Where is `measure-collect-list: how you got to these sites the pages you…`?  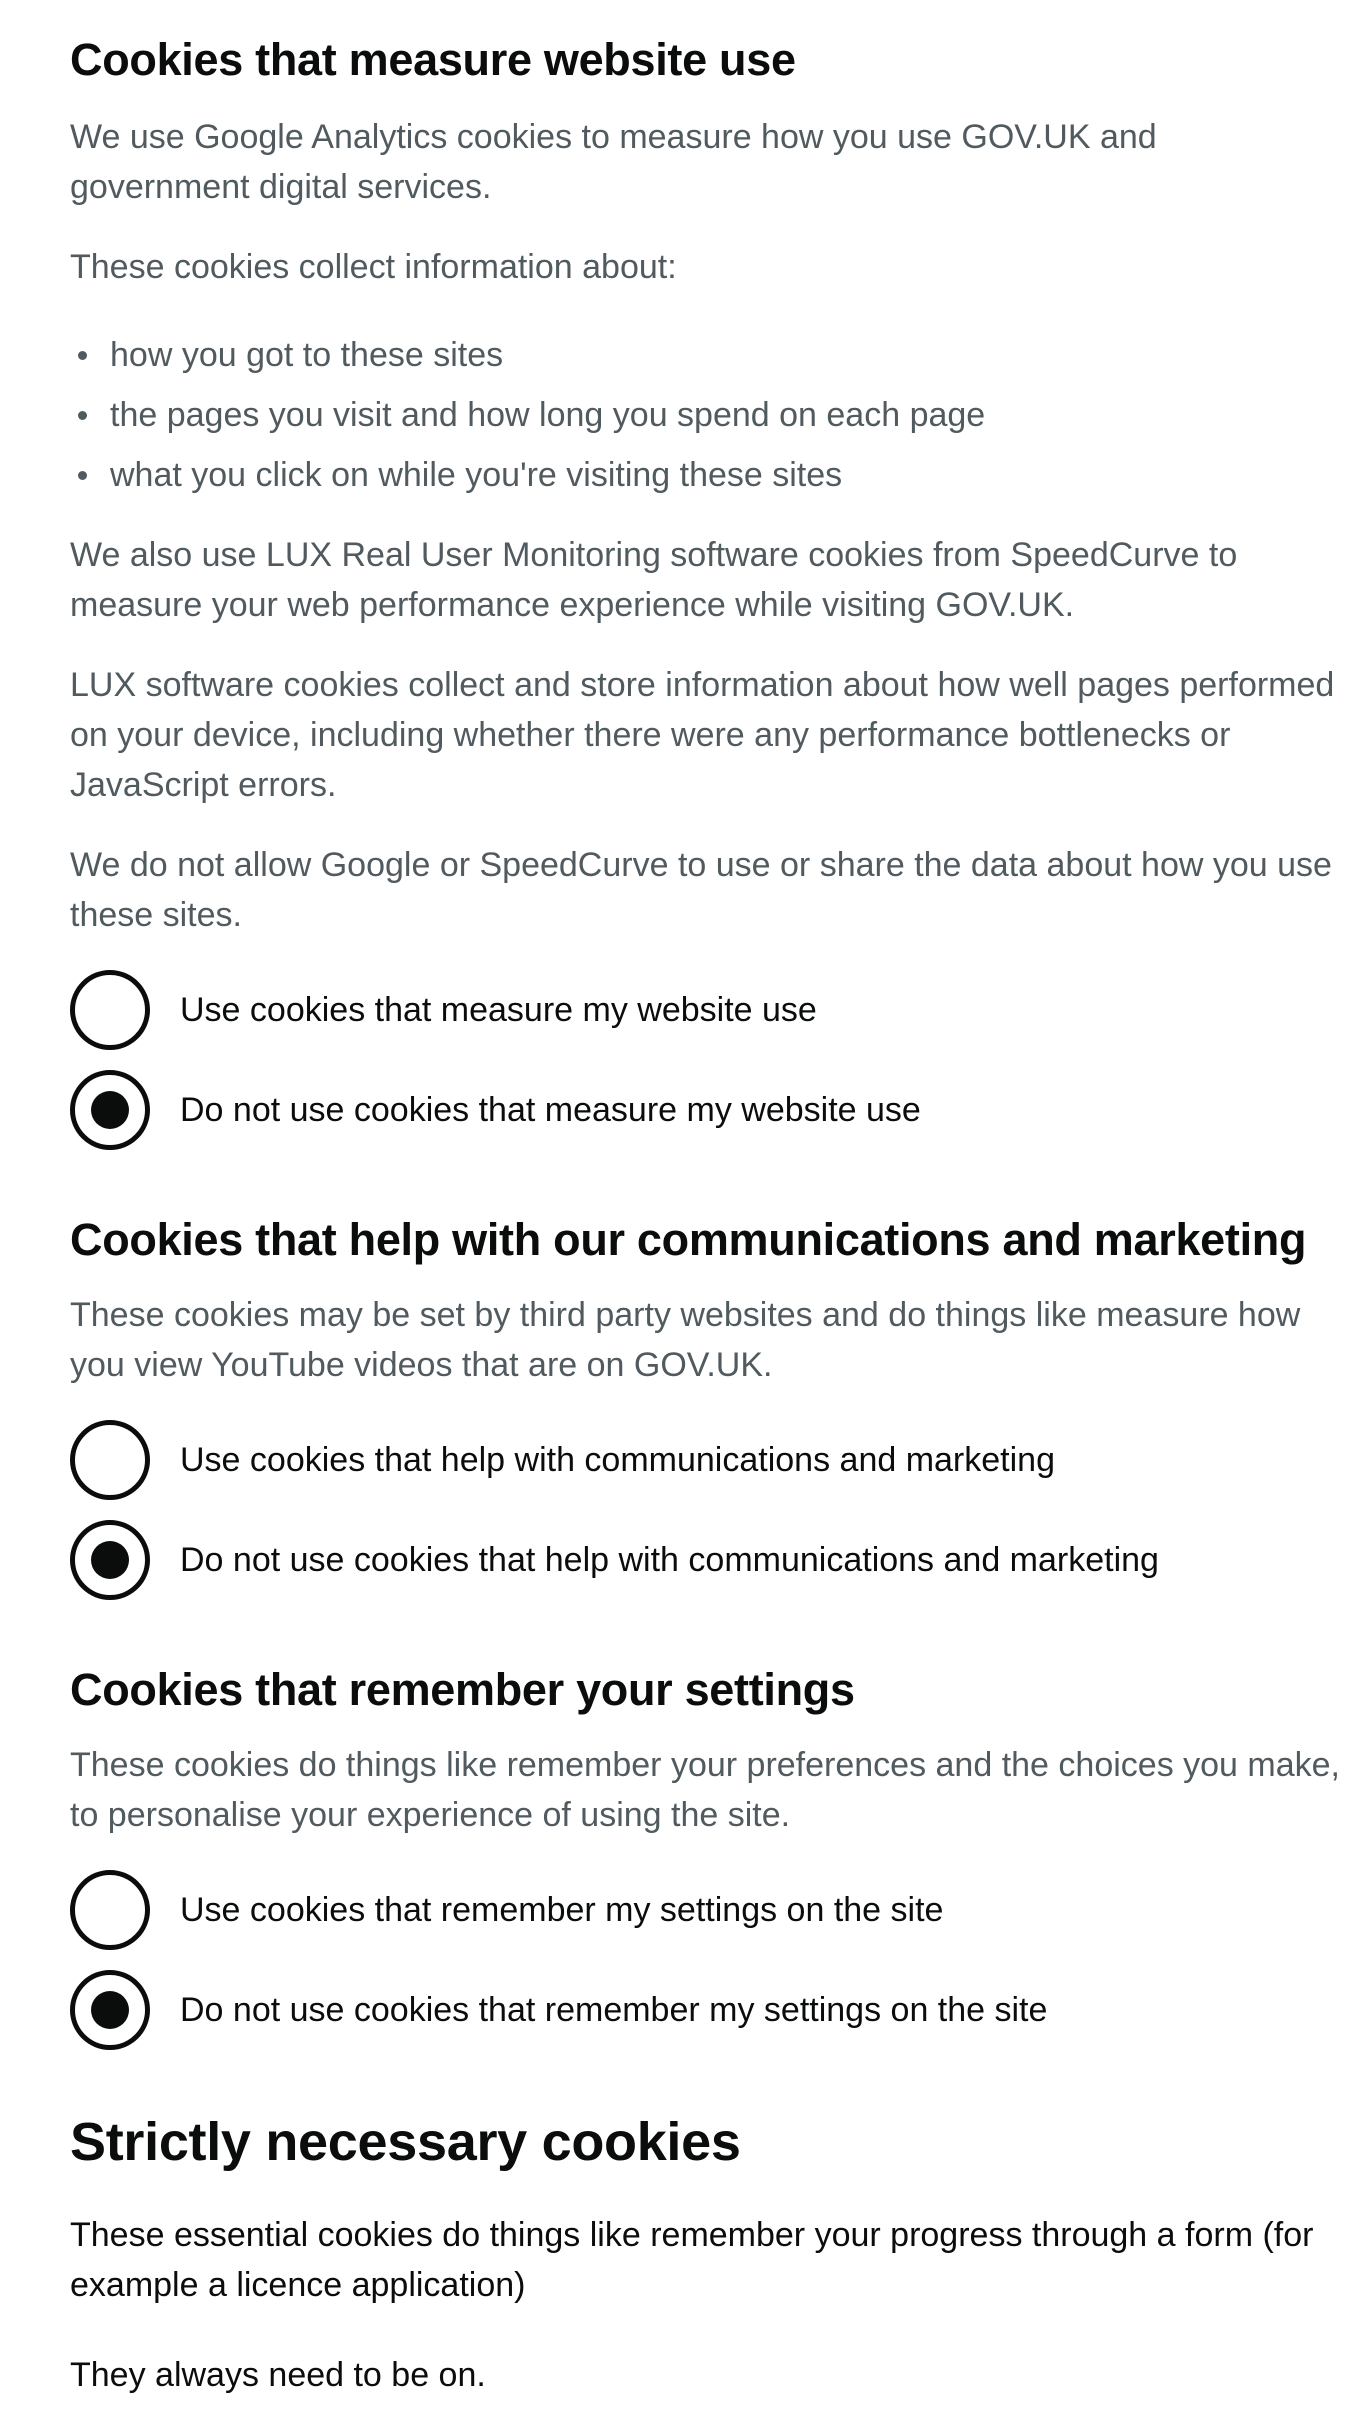
measure-collect-list: how you got to these sites the pages you… is located at coordinates (705, 415).